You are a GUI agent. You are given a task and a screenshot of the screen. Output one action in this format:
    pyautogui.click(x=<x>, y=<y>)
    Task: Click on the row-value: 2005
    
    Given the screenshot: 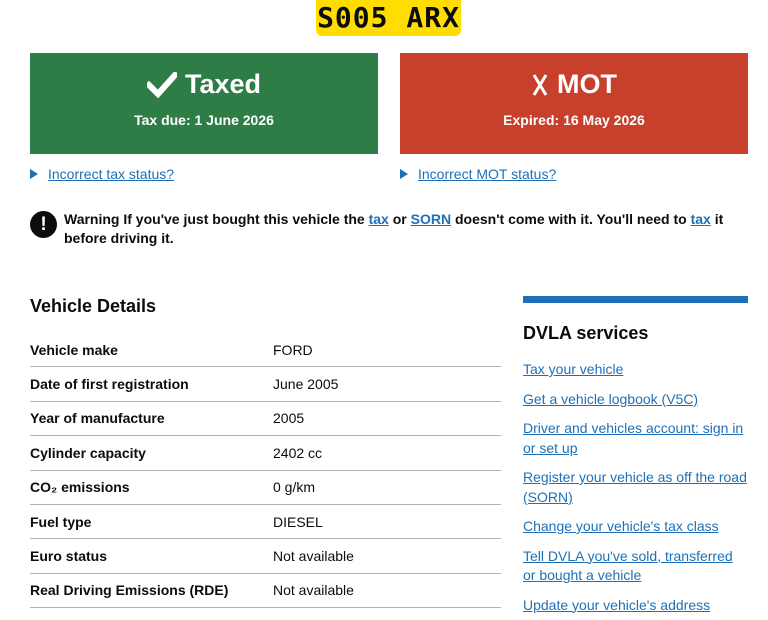 What is the action you would take?
    pyautogui.click(x=289, y=418)
    